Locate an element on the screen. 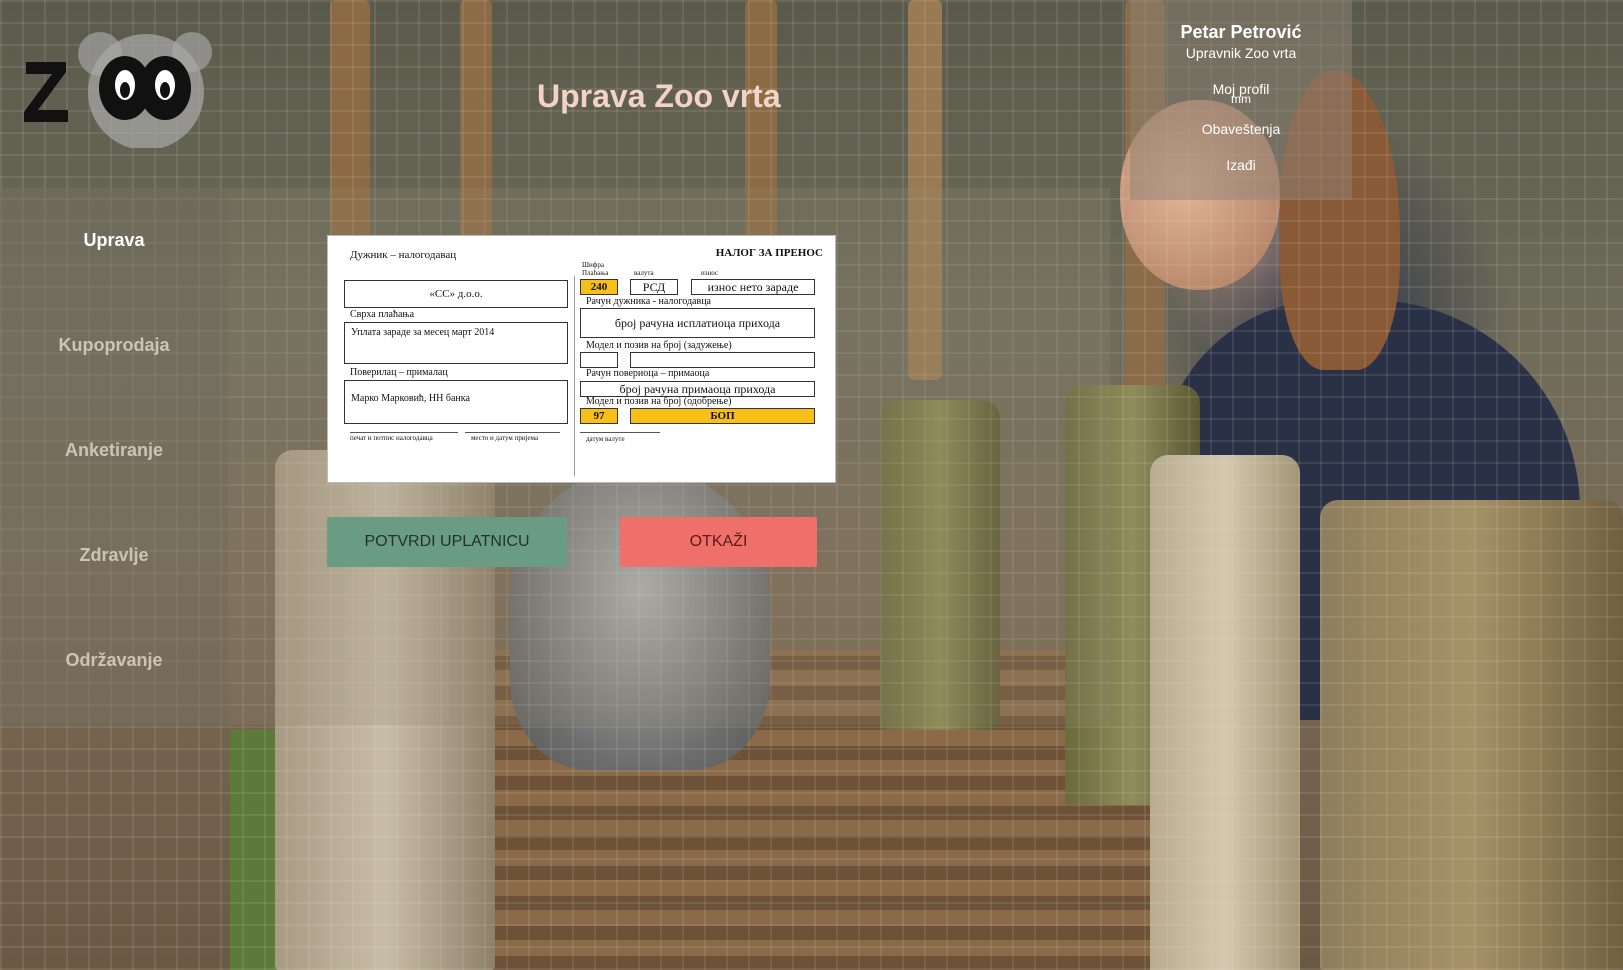 This screenshot has height=970, width=1623. amount-value: износ нето зараде is located at coordinates (753, 287).